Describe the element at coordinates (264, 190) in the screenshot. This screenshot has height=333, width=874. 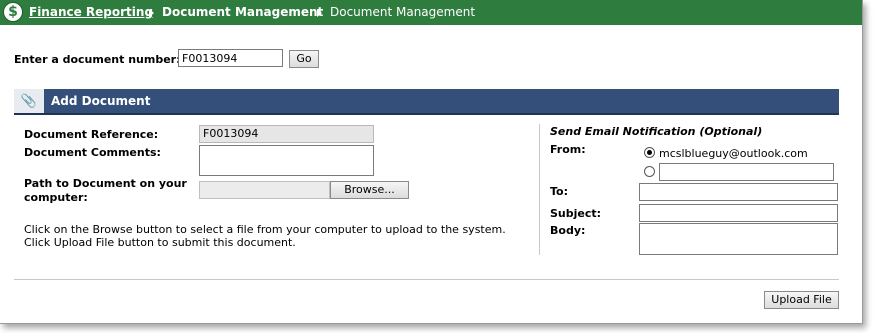
I see `document-path-field` at that location.